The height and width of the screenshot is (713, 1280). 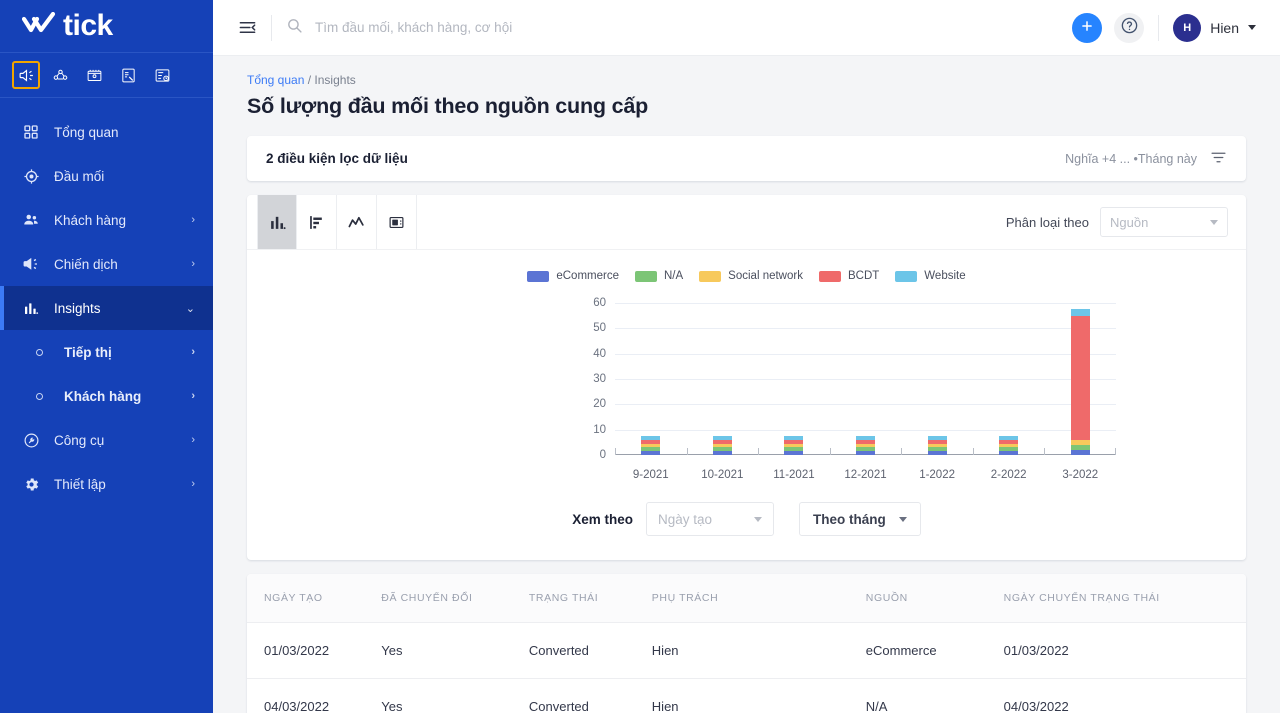 What do you see at coordinates (106, 220) in the screenshot?
I see `sidebar-item-khach-hang: Khách hàng ›` at bounding box center [106, 220].